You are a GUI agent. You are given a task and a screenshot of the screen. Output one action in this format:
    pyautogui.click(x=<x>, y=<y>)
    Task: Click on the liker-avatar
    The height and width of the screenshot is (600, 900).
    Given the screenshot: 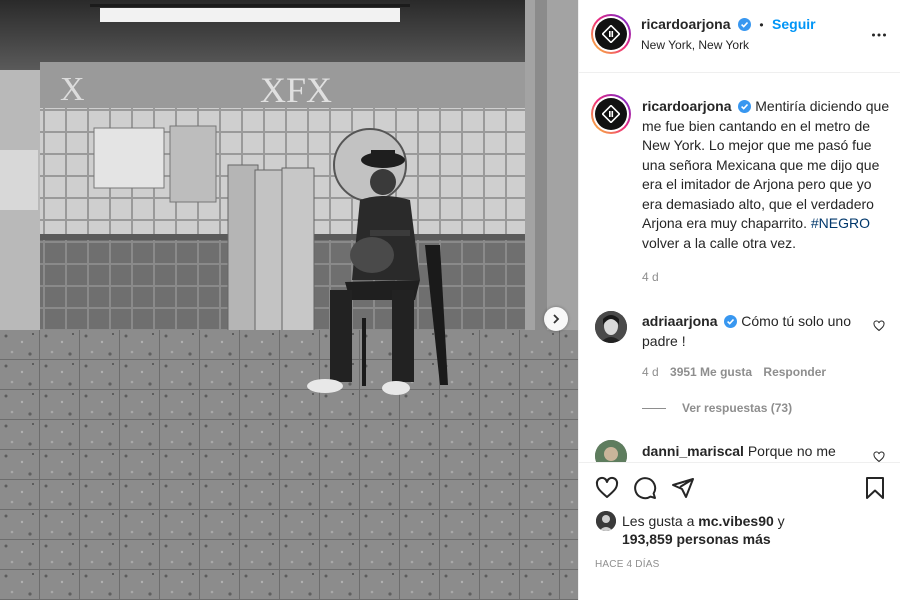 What is the action you would take?
    pyautogui.click(x=606, y=521)
    